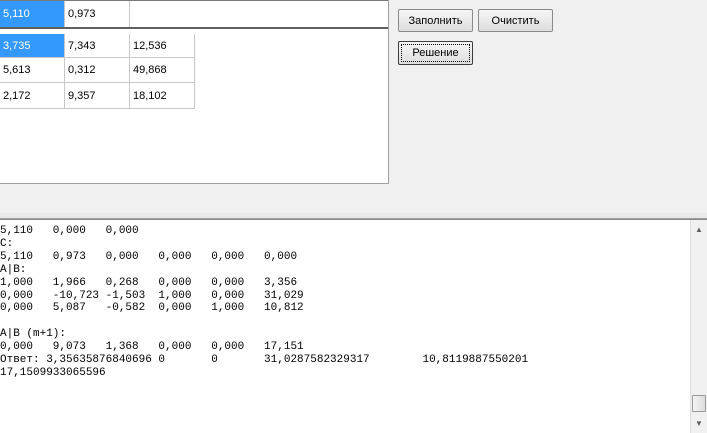  Describe the element at coordinates (69, 231) in the screenshot. I see `output-line: 5,110 0,000 0,000` at that location.